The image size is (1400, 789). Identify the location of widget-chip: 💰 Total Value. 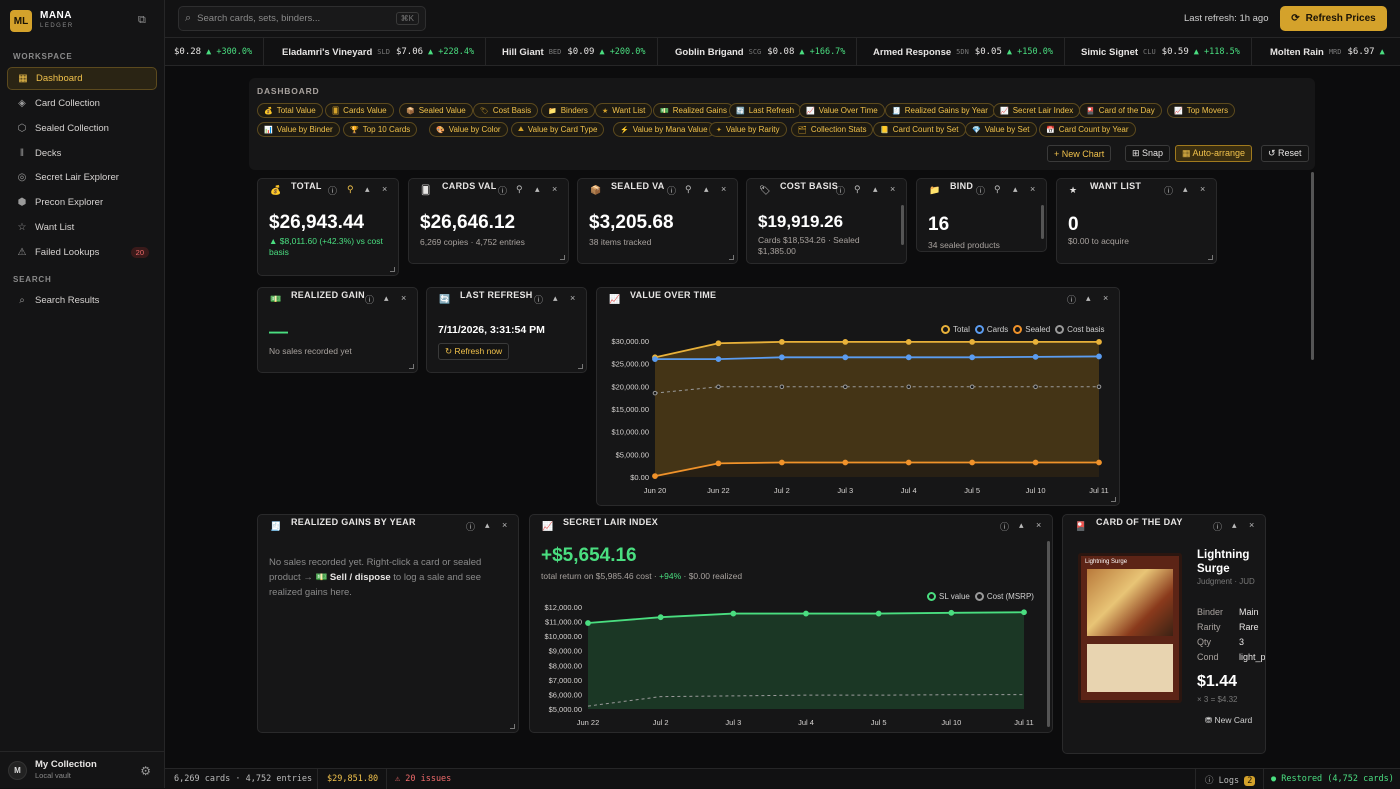
(290, 110).